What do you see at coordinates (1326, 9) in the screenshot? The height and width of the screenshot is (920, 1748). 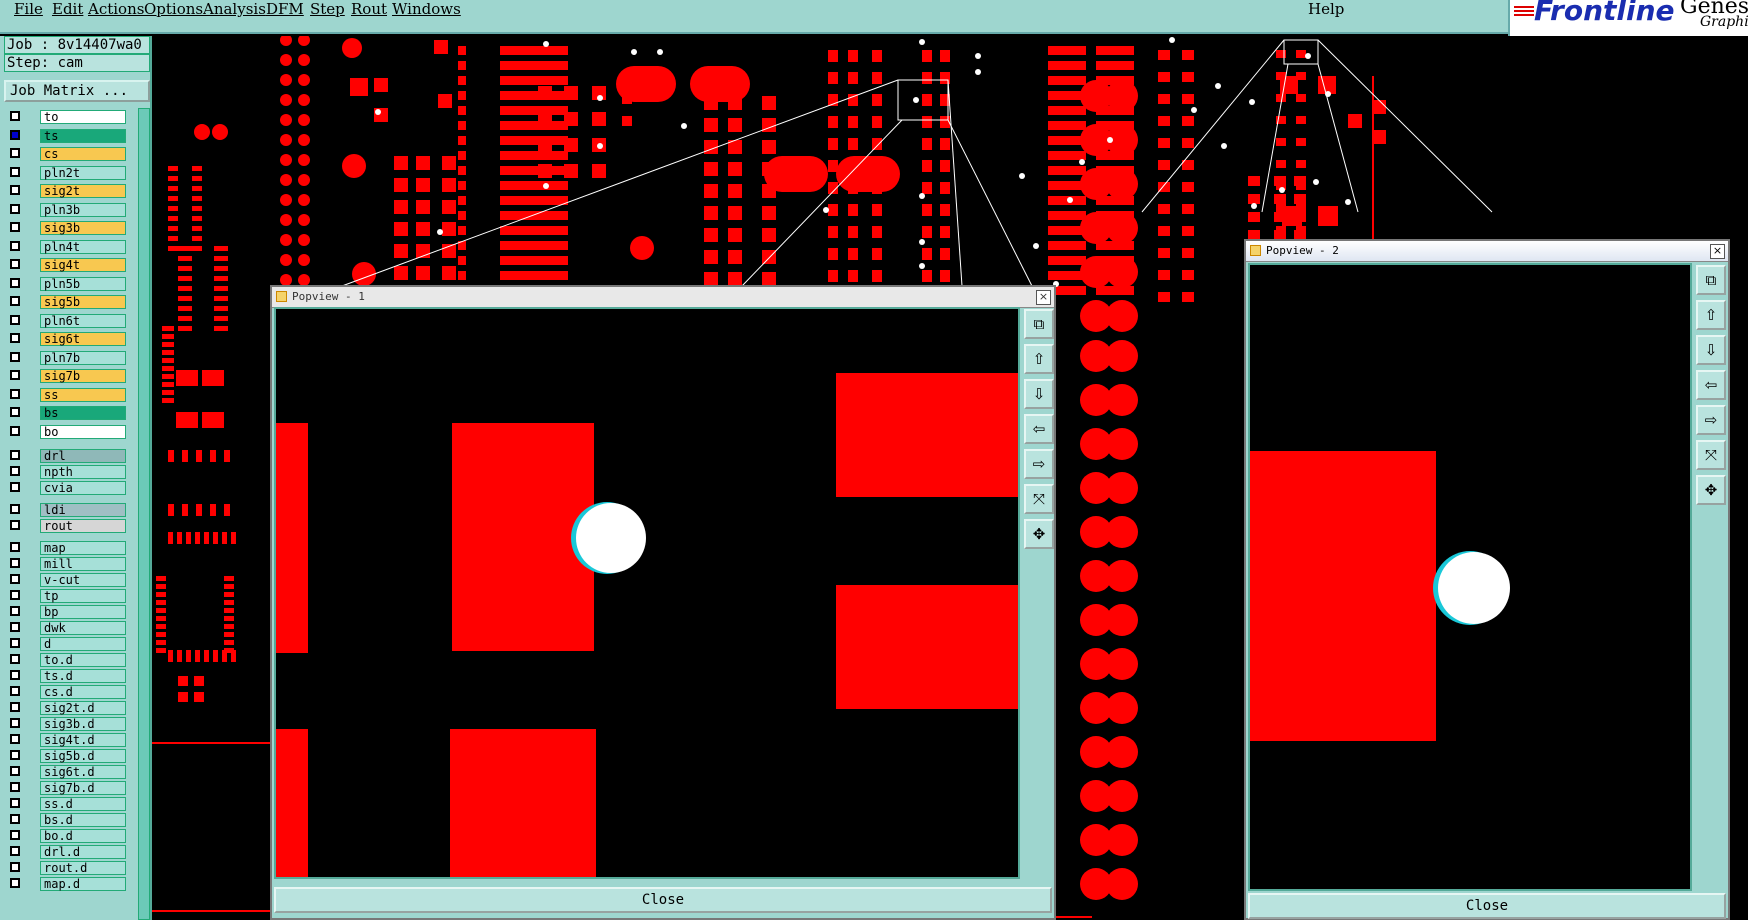 I see `menu-help: Help` at bounding box center [1326, 9].